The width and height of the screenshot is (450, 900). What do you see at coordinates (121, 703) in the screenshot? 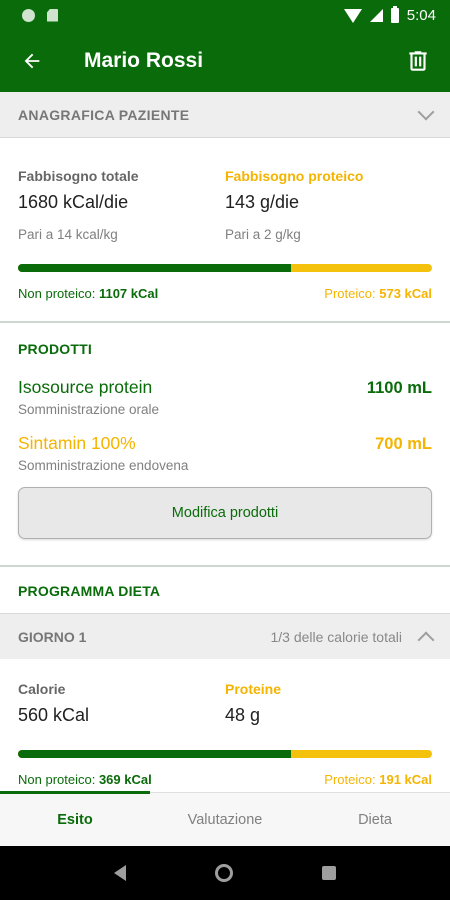
I see `day-calorie: Calorie 560 kCal` at bounding box center [121, 703].